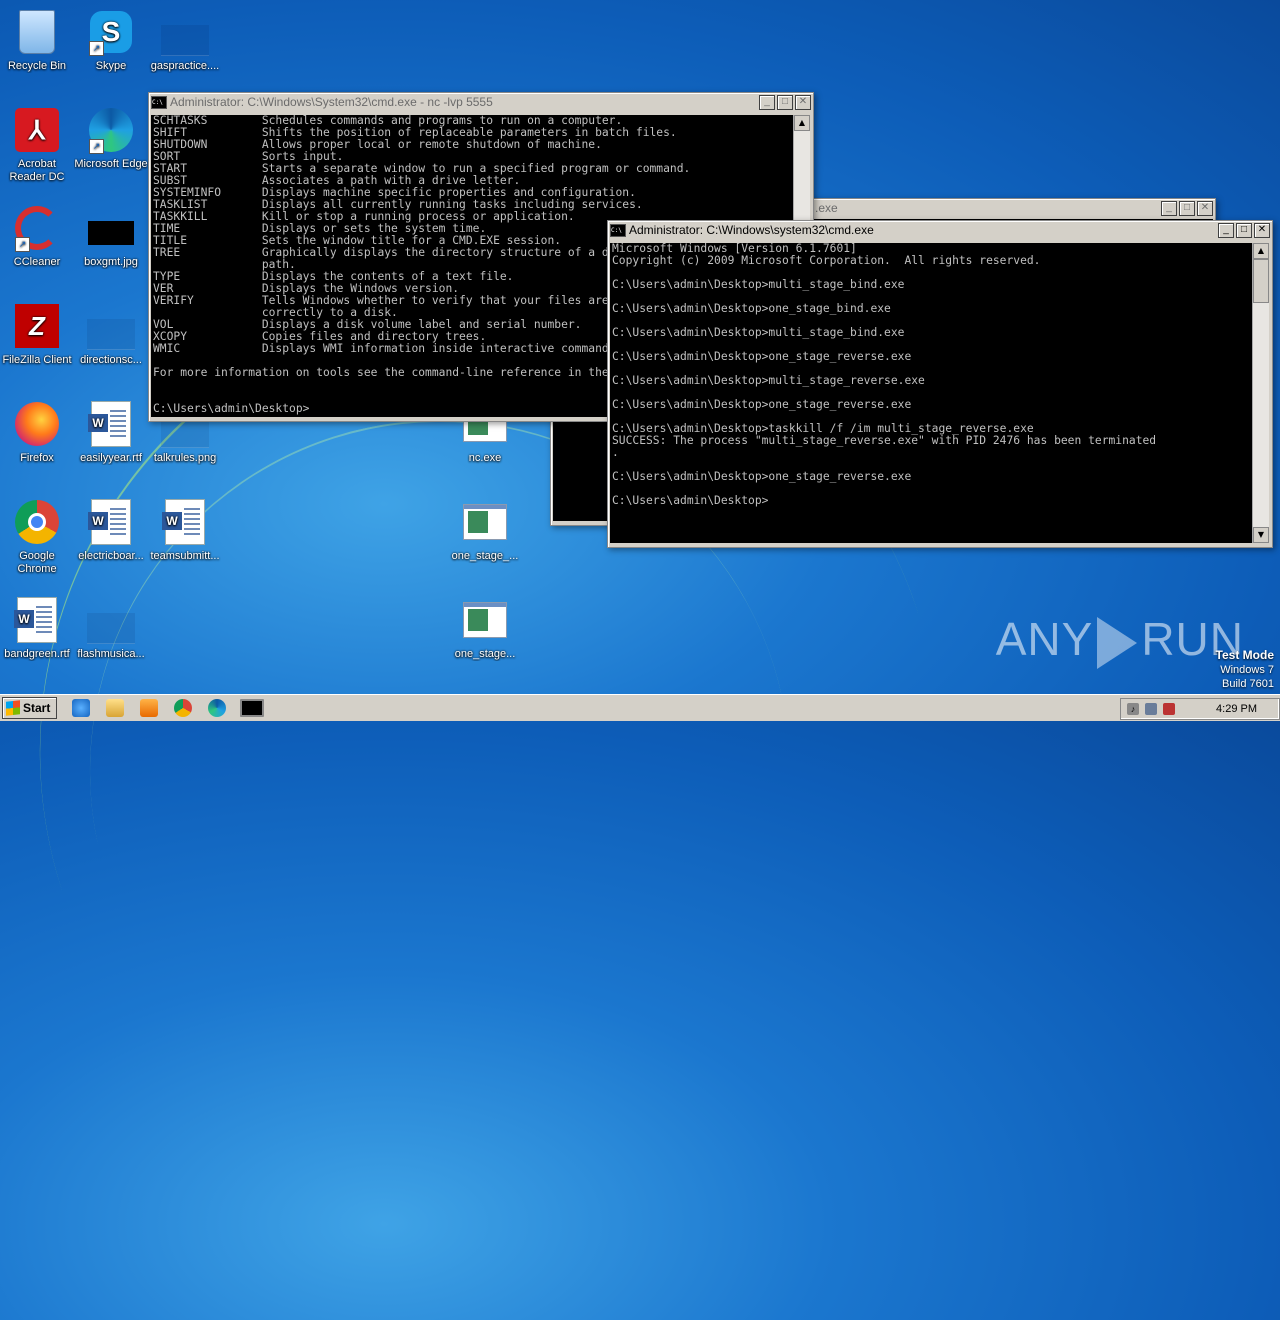 Image resolution: width=1280 pixels, height=1320 pixels. What do you see at coordinates (111, 138) in the screenshot?
I see `desktop-icon-edge: ↗ Microsoft Edge` at bounding box center [111, 138].